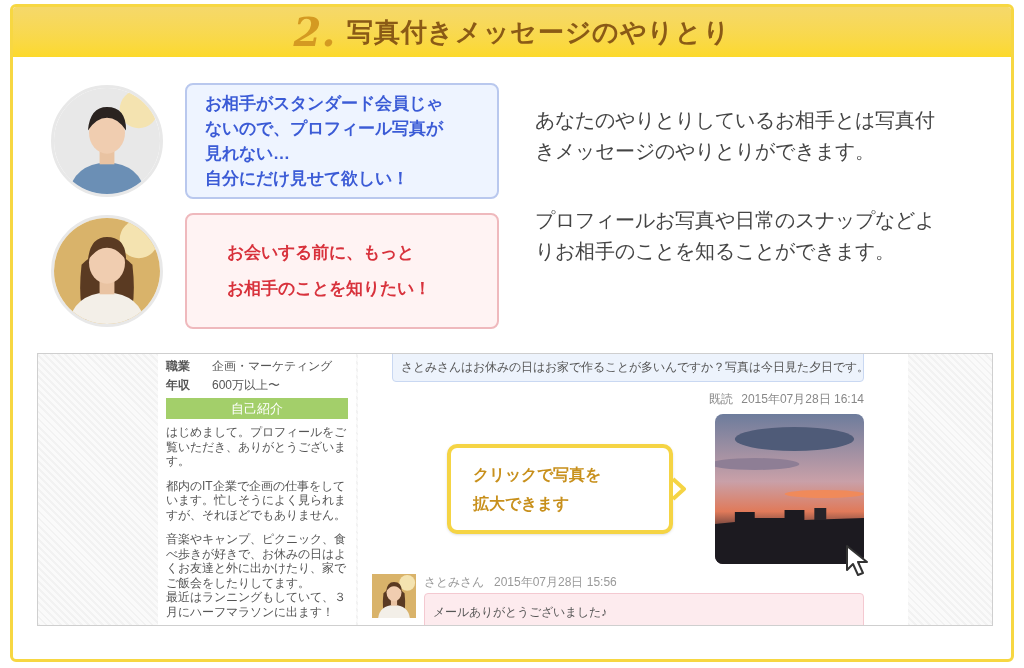 The height and width of the screenshot is (668, 1024). Describe the element at coordinates (256, 604) in the screenshot. I see `intro-paragraph: 最近はランニングもしていて、３月にハーフマラソンに出ます！` at that location.